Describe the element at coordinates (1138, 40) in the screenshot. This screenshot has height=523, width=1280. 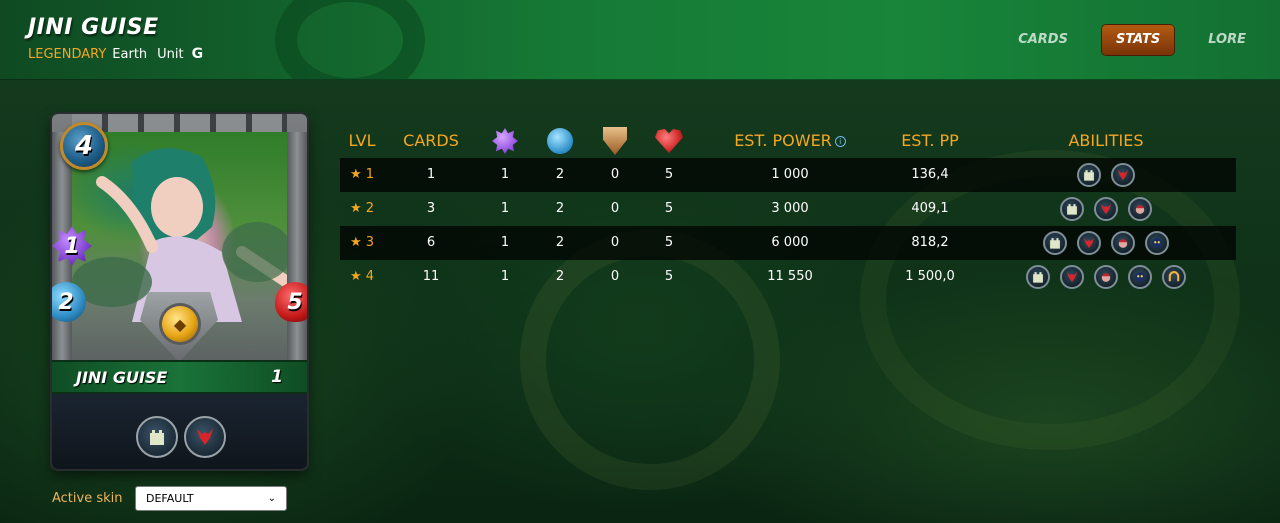
I see `tab-stats: STATS` at that location.